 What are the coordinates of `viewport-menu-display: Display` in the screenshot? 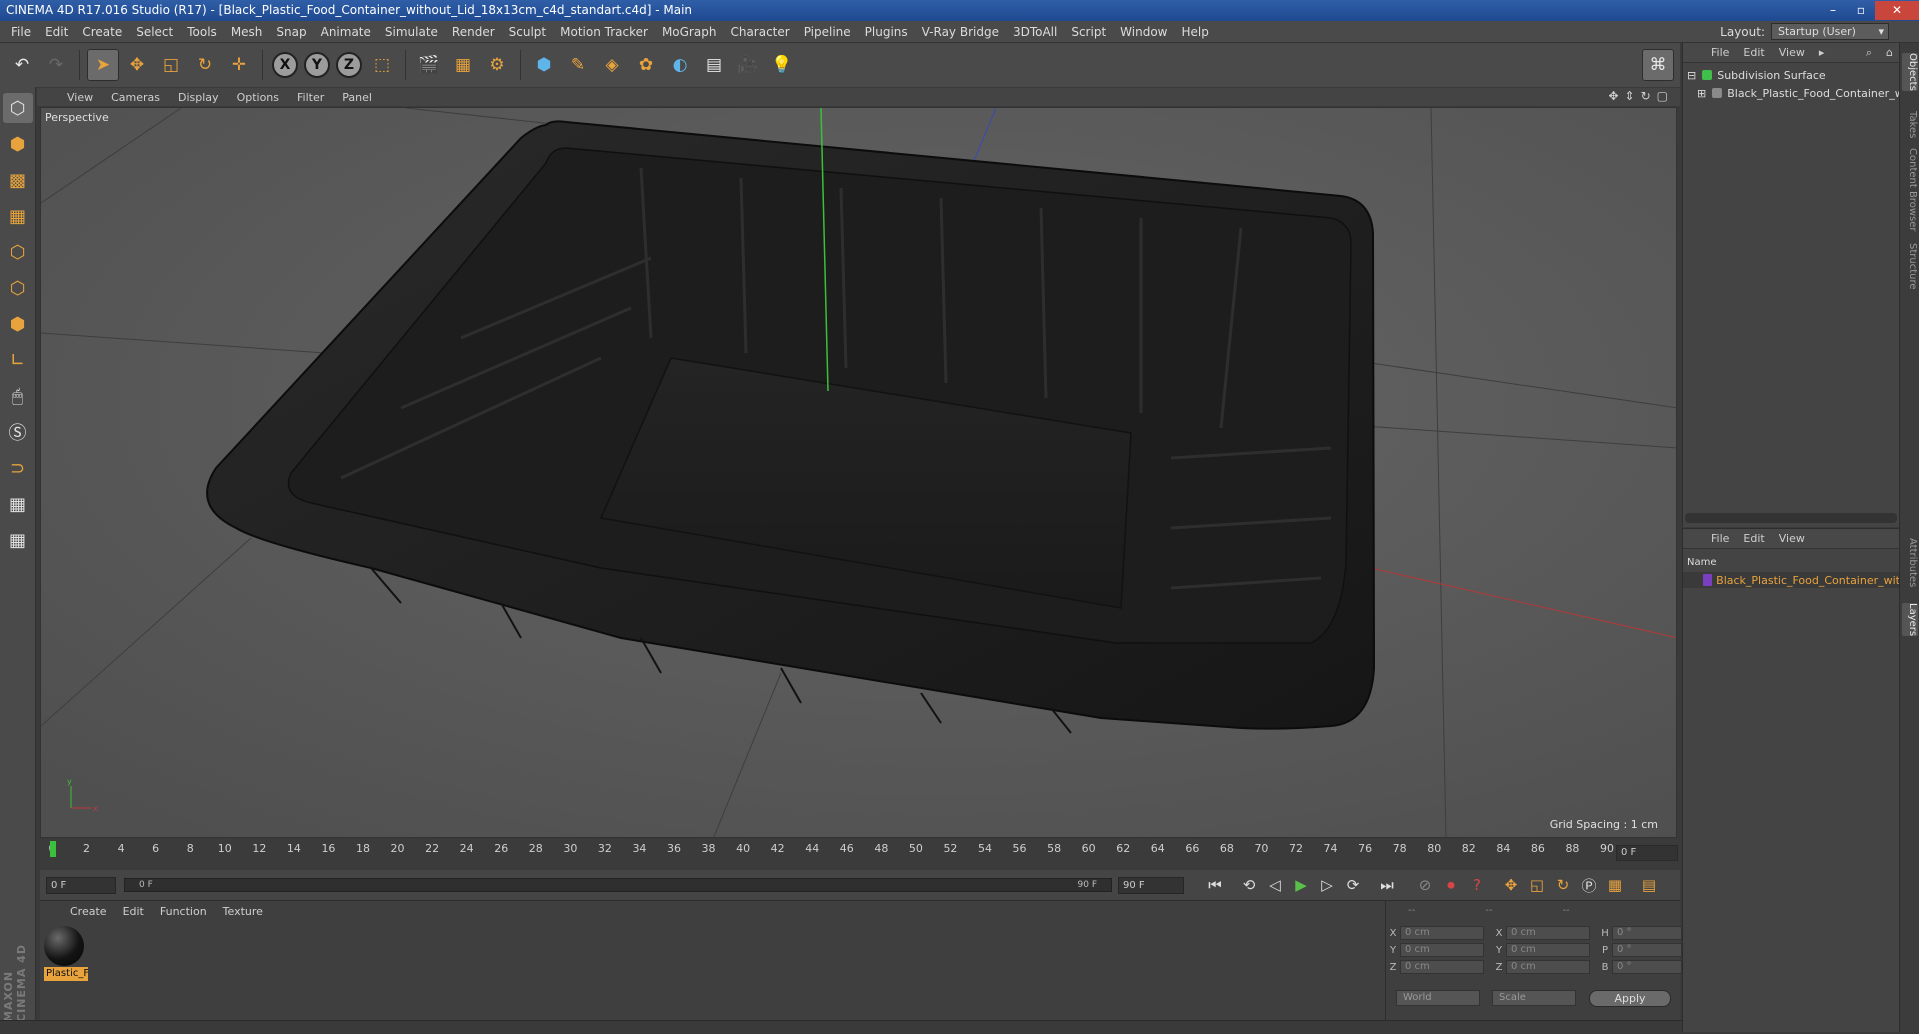 It's located at (198, 97).